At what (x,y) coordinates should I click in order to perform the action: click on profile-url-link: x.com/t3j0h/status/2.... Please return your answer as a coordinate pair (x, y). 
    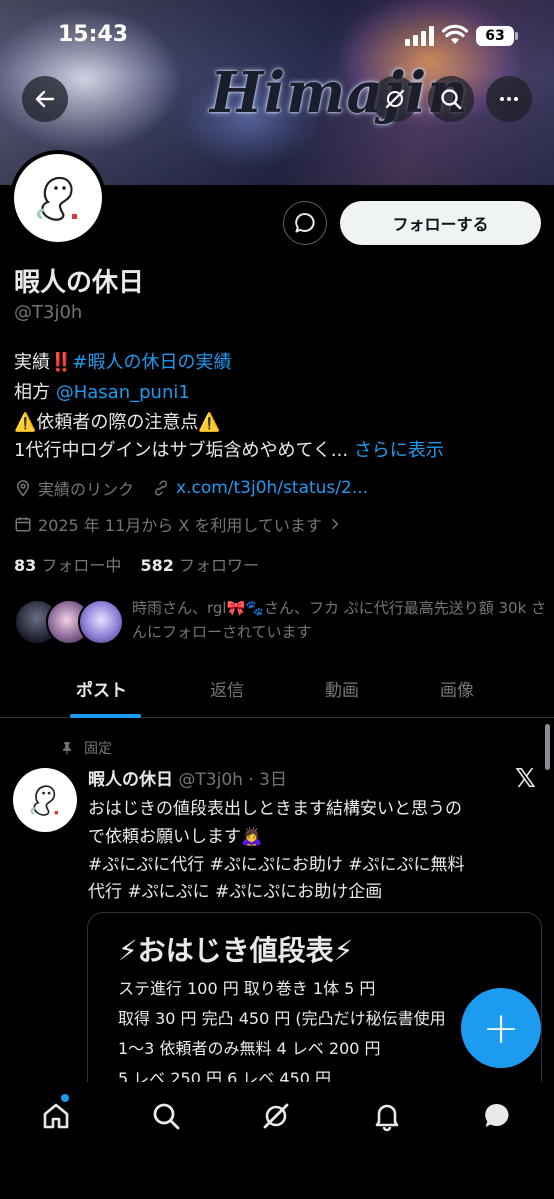
    Looking at the image, I should click on (272, 488).